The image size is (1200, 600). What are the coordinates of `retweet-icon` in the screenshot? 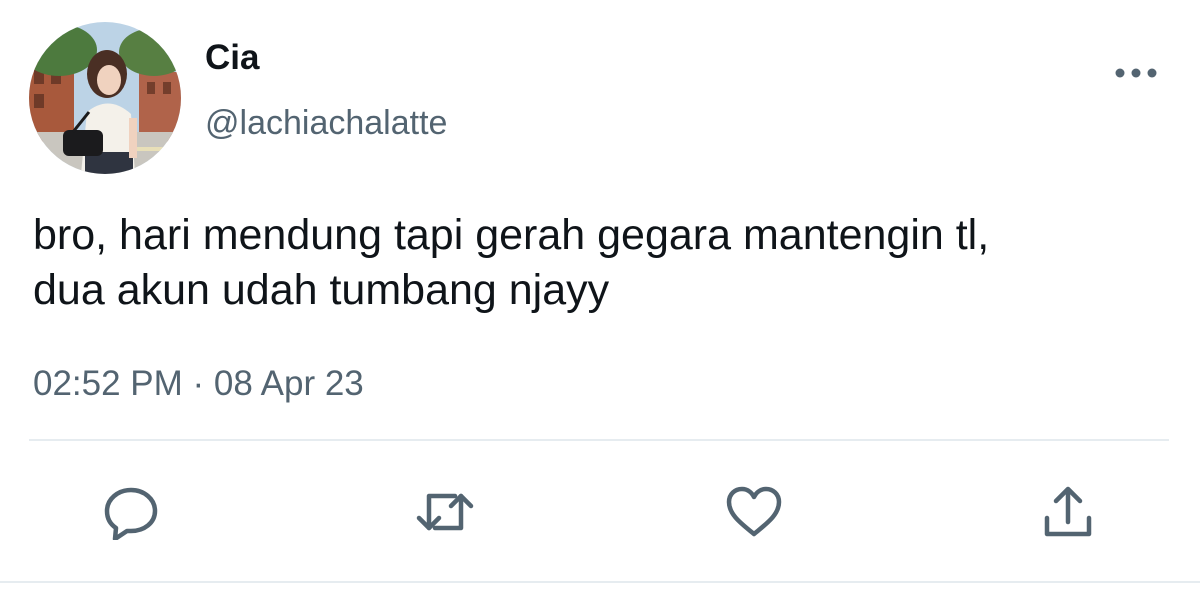 It's located at (445, 512).